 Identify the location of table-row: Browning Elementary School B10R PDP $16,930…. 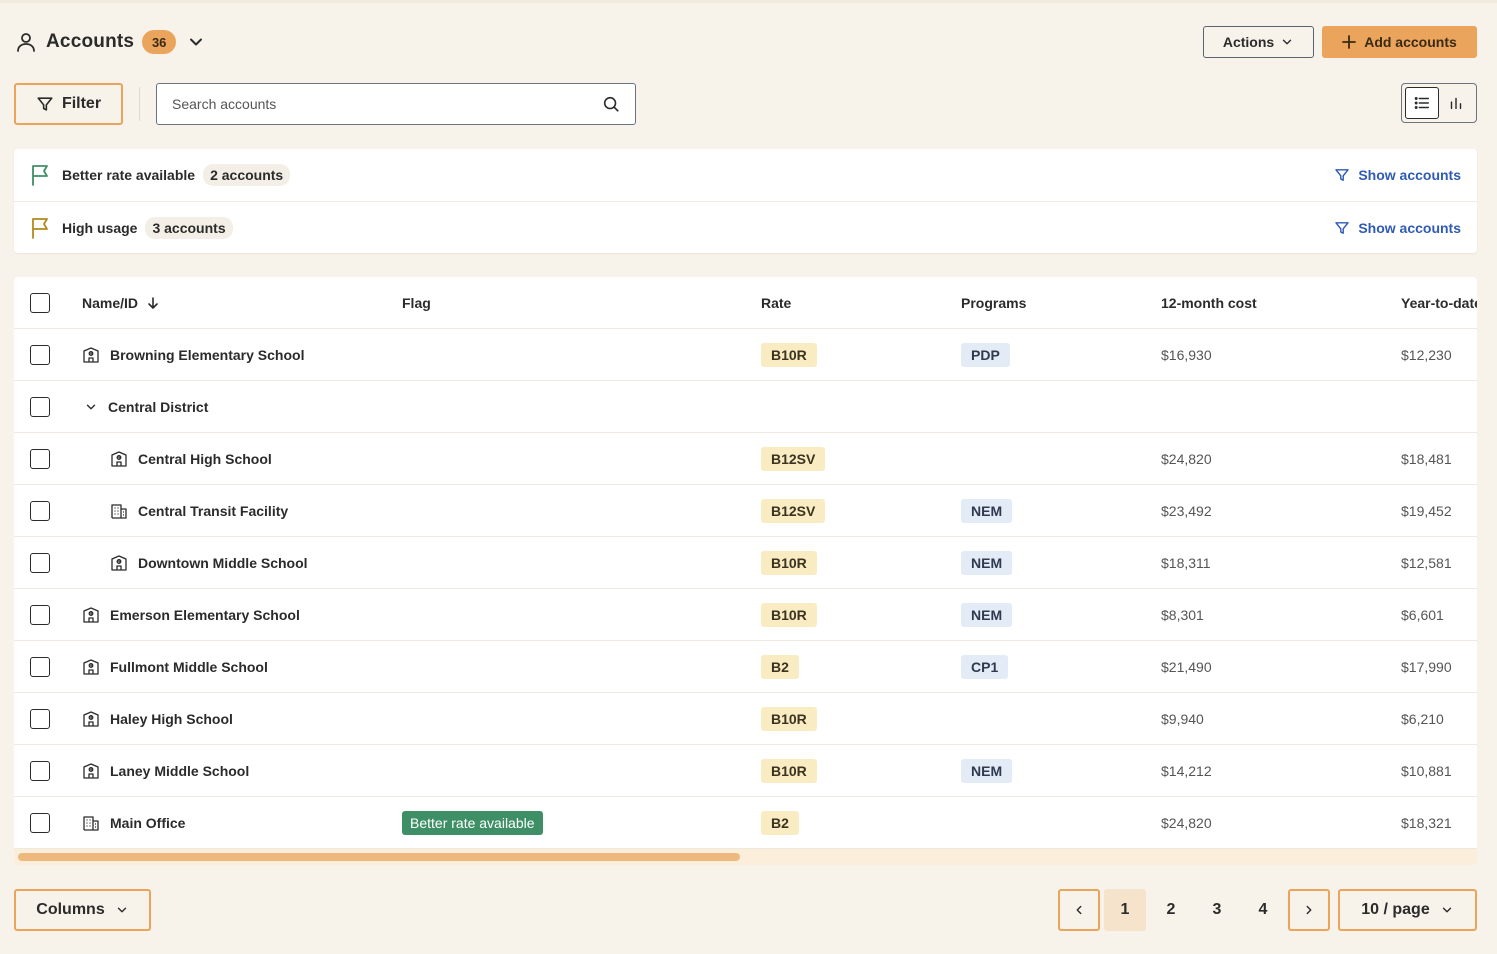
(745, 355).